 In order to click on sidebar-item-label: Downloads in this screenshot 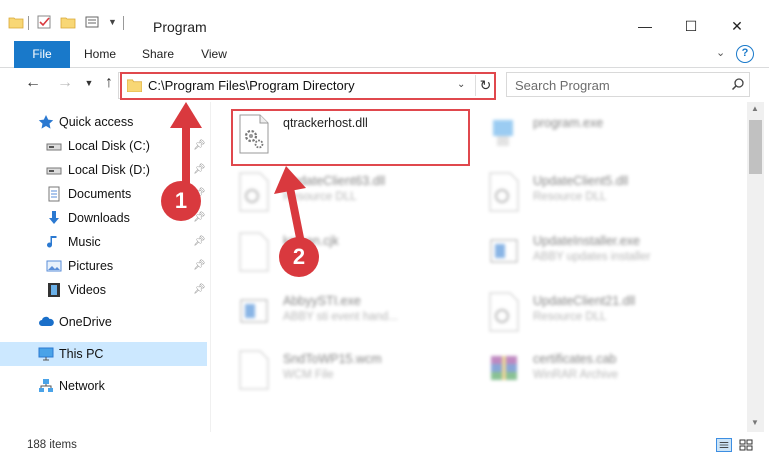, I will do `click(99, 218)`.